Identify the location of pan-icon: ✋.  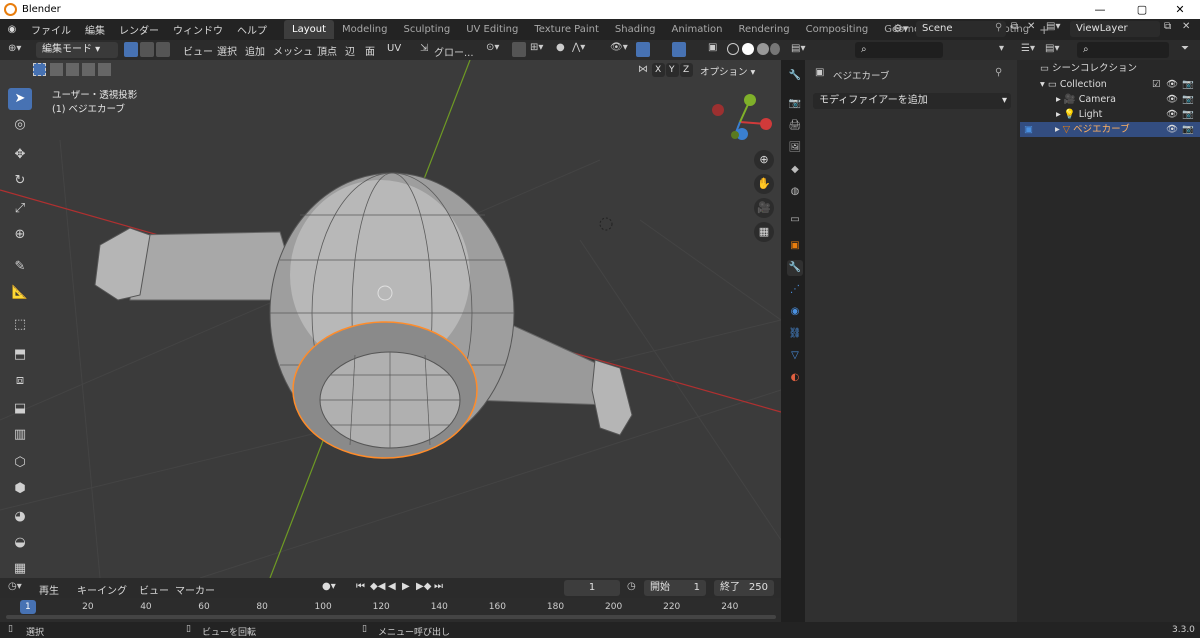
(764, 184).